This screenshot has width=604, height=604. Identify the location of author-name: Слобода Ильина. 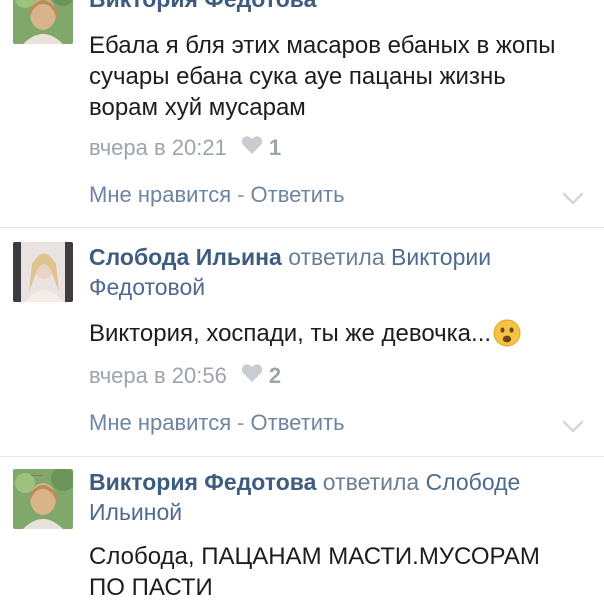
(185, 257).